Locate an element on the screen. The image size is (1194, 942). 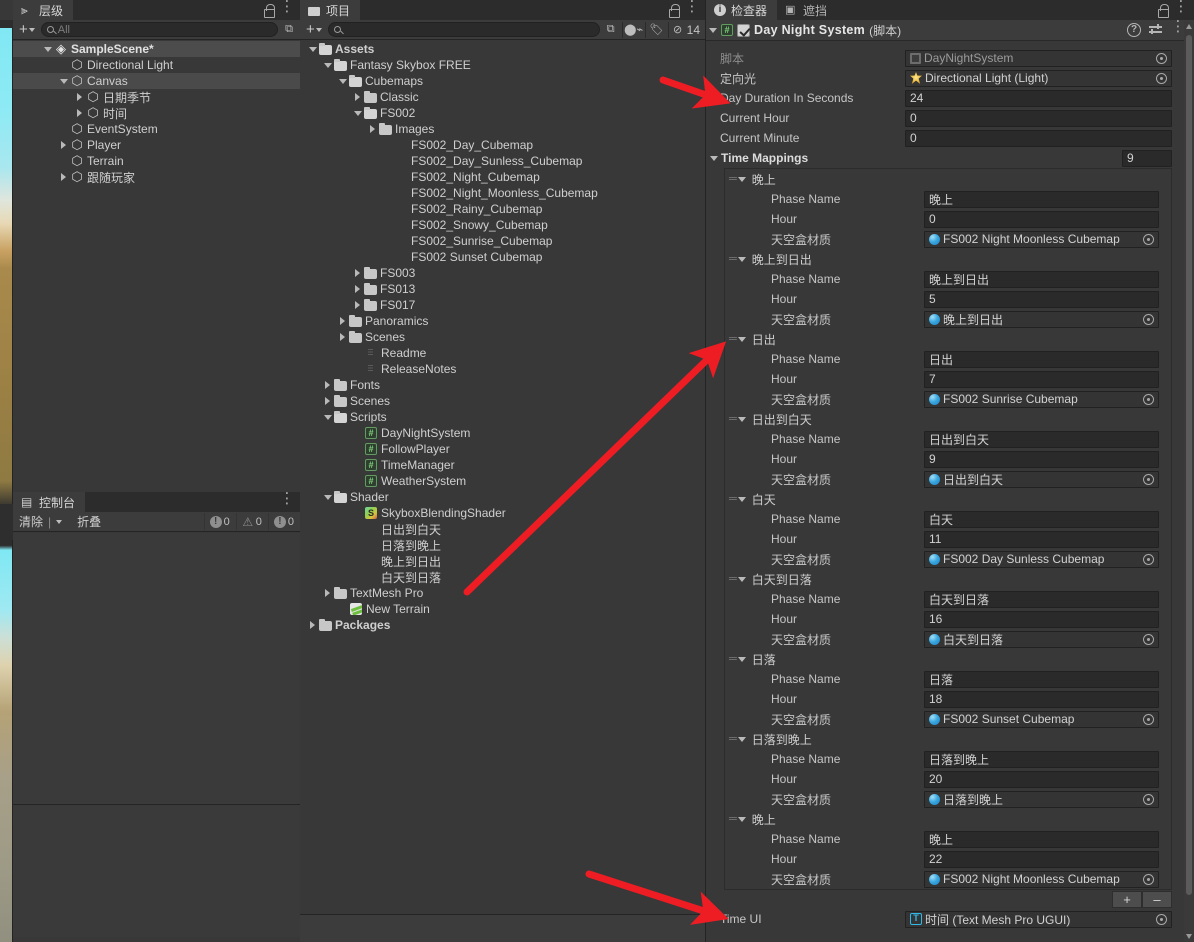
array-element-header: ═ 晚上到日出 is located at coordinates (948, 259).